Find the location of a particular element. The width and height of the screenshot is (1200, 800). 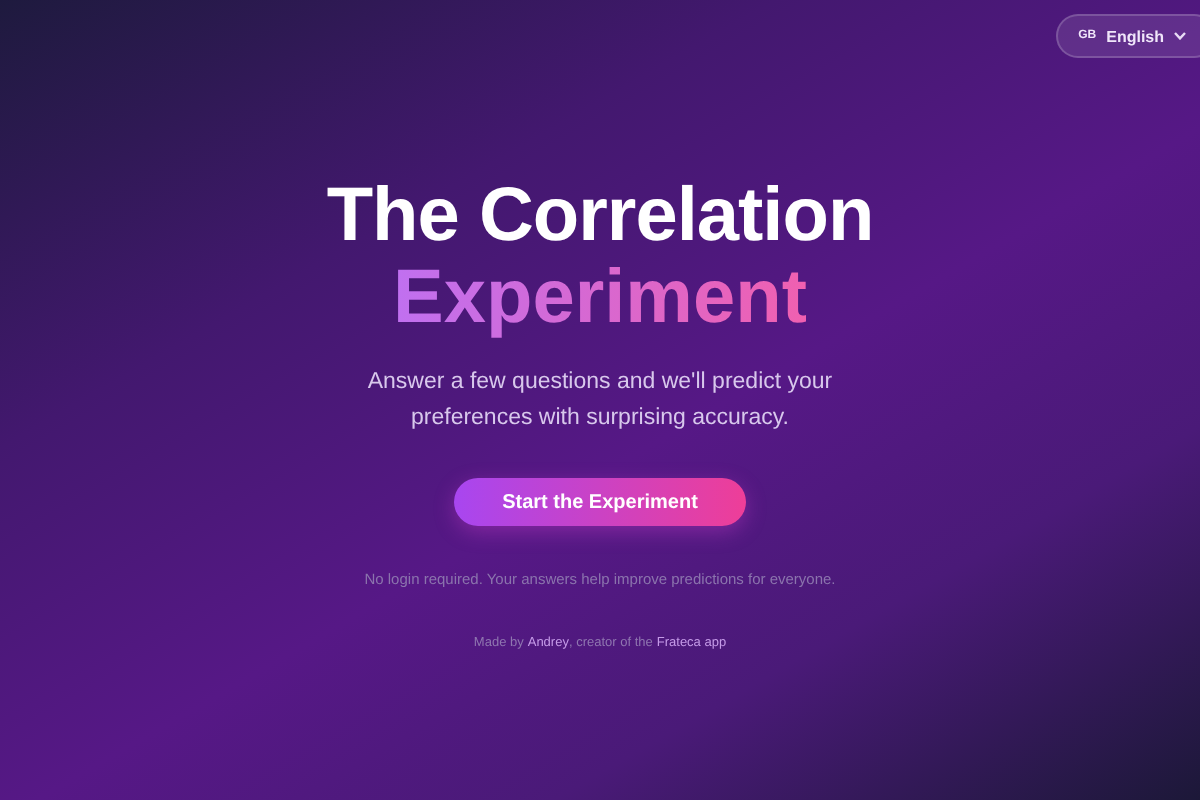

subtitle: Answer a few questions and we'll predict your preferences with surprising accuracy. is located at coordinates (600, 401).